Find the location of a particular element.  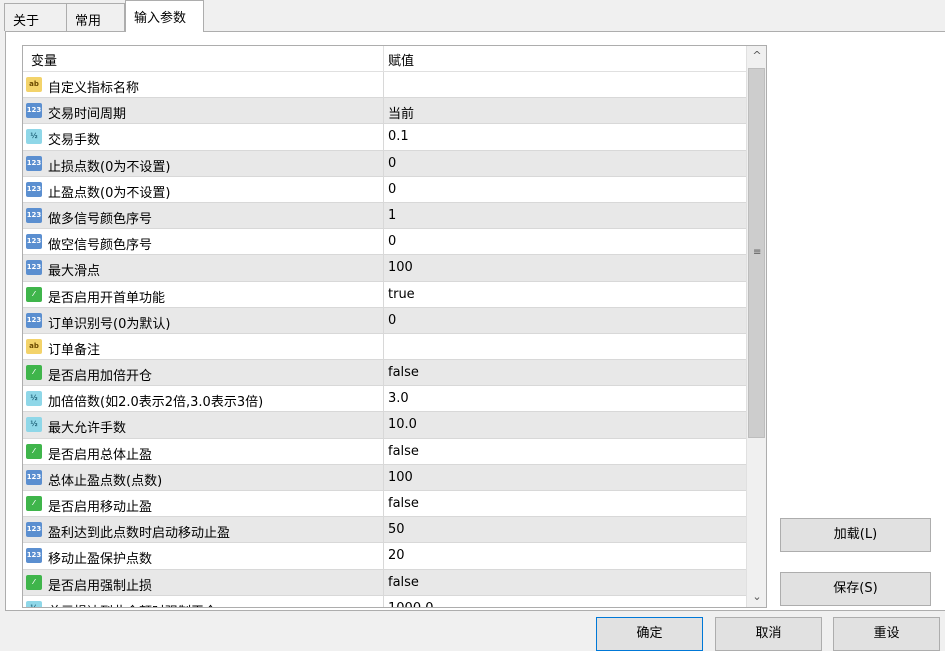

scrollbar-thumb: ≡ is located at coordinates (756, 253).